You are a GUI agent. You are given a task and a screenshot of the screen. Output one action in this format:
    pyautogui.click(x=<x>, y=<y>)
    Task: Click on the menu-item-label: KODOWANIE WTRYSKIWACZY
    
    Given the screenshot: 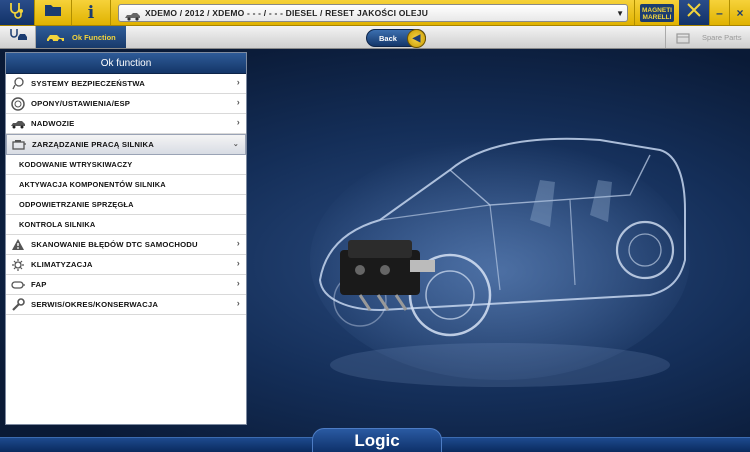 What is the action you would take?
    pyautogui.click(x=76, y=164)
    